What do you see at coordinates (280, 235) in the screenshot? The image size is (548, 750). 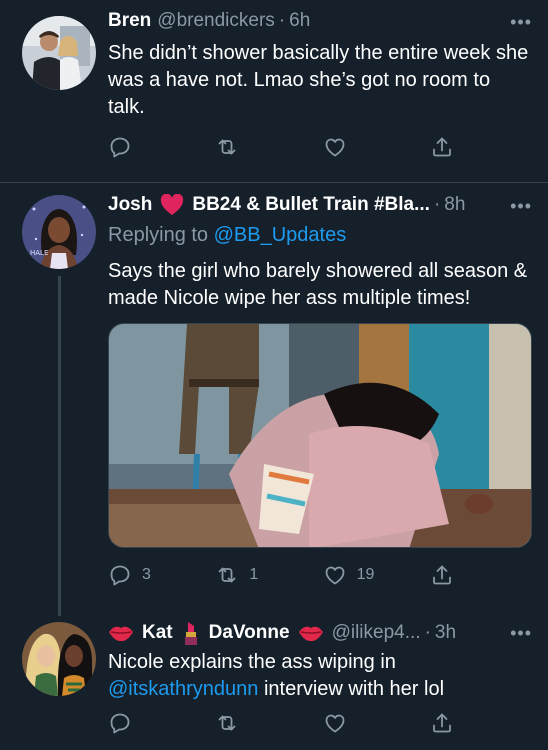 I see `replying-handle-link: @BB_Updates` at bounding box center [280, 235].